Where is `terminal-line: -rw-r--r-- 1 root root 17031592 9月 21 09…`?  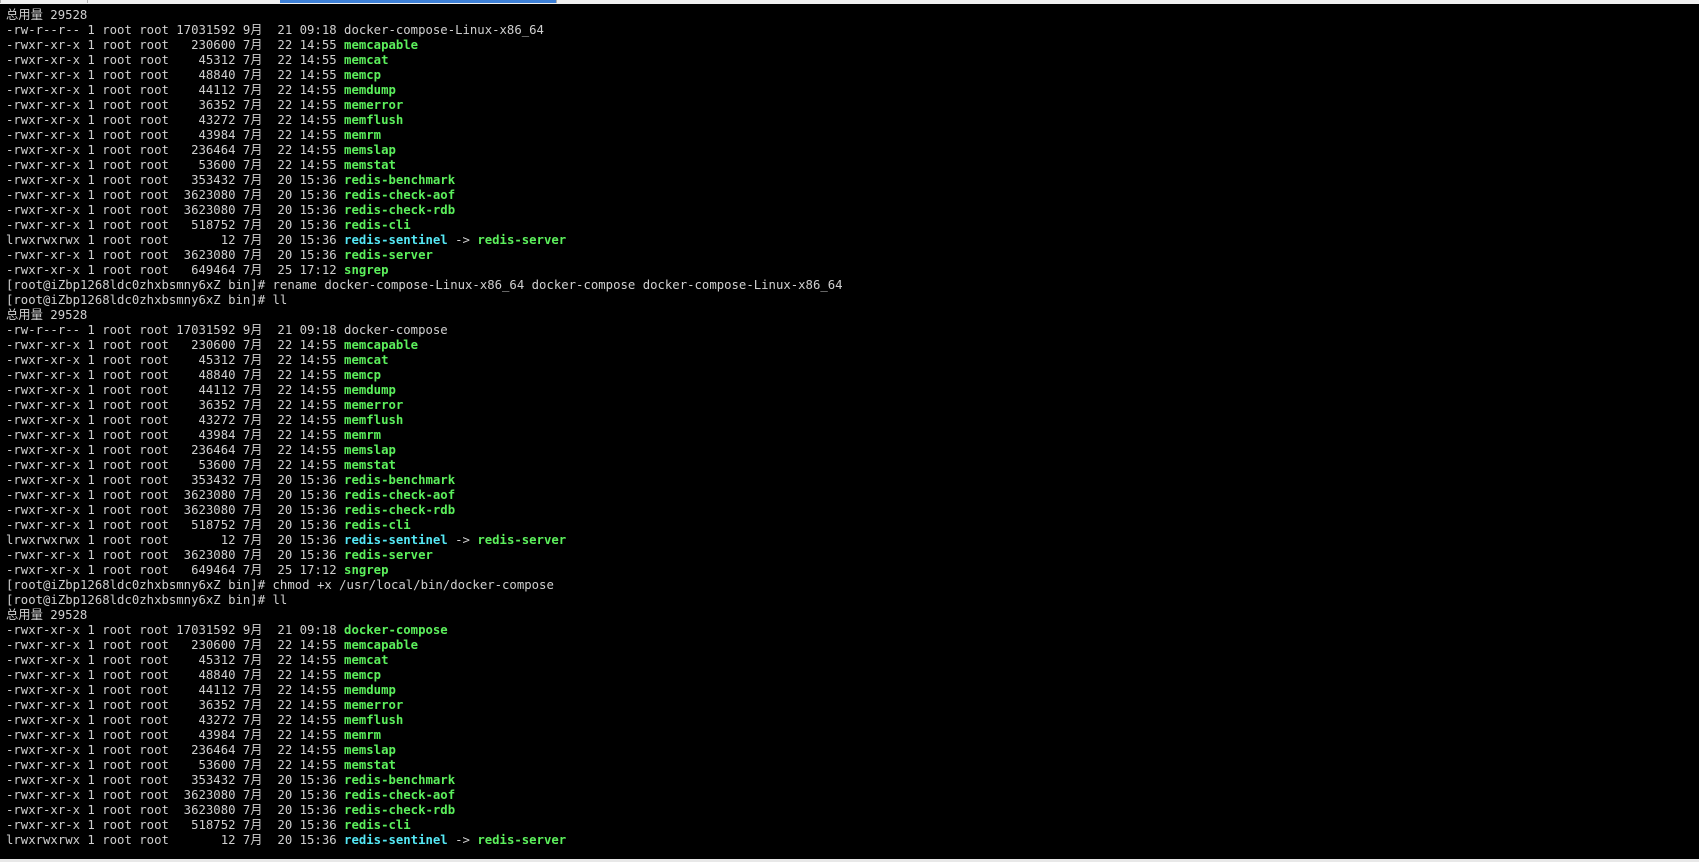
terminal-line: -rw-r--r-- 1 root root 17031592 9月 21 09… is located at coordinates (424, 30).